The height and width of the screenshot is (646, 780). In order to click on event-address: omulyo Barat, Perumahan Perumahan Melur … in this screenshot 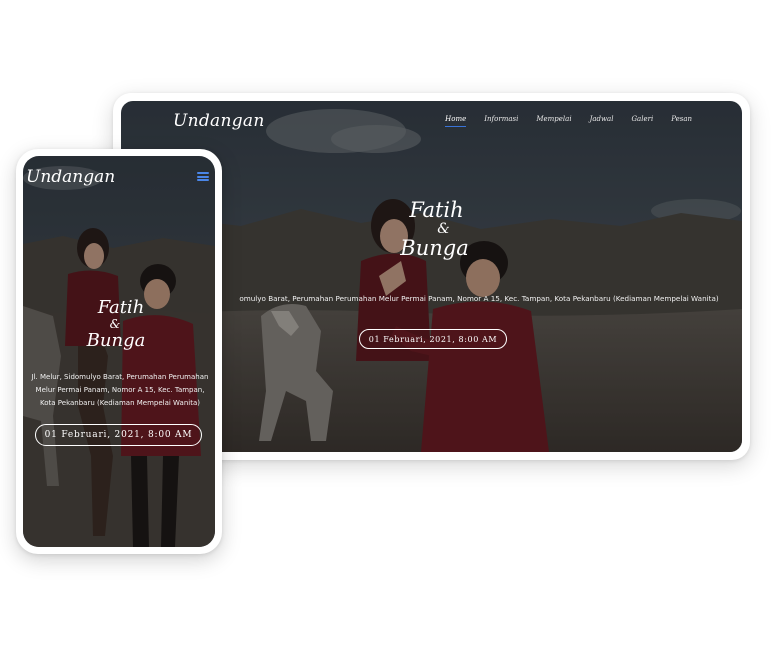, I will do `click(479, 298)`.